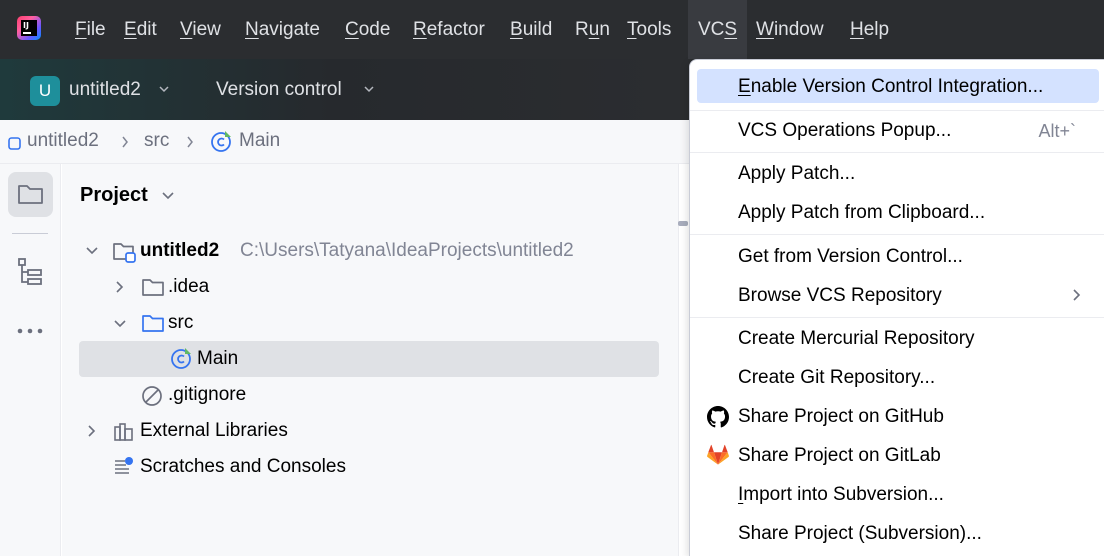 Image resolution: width=1104 pixels, height=556 pixels. What do you see at coordinates (531, 29) in the screenshot?
I see `menu-build: Build` at bounding box center [531, 29].